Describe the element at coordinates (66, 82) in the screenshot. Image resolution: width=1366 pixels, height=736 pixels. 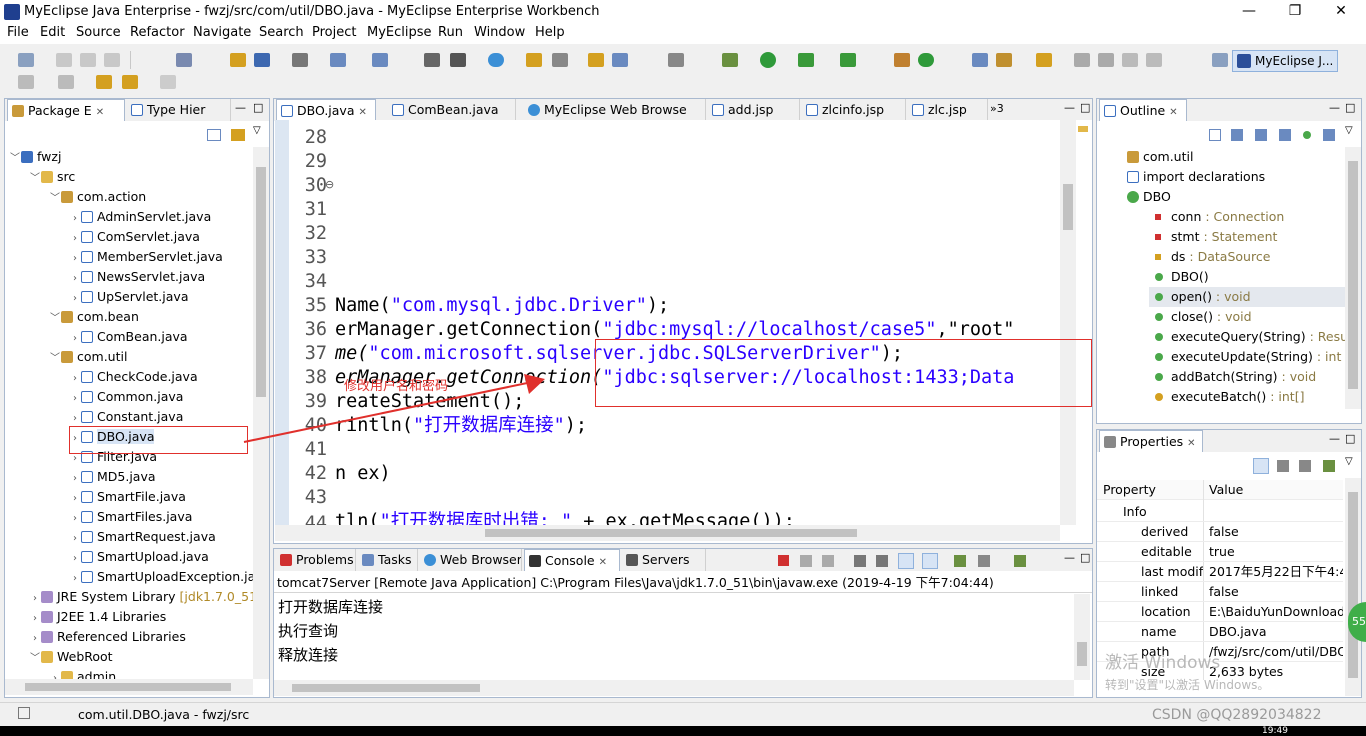
I see `prev-annotation-icon` at that location.